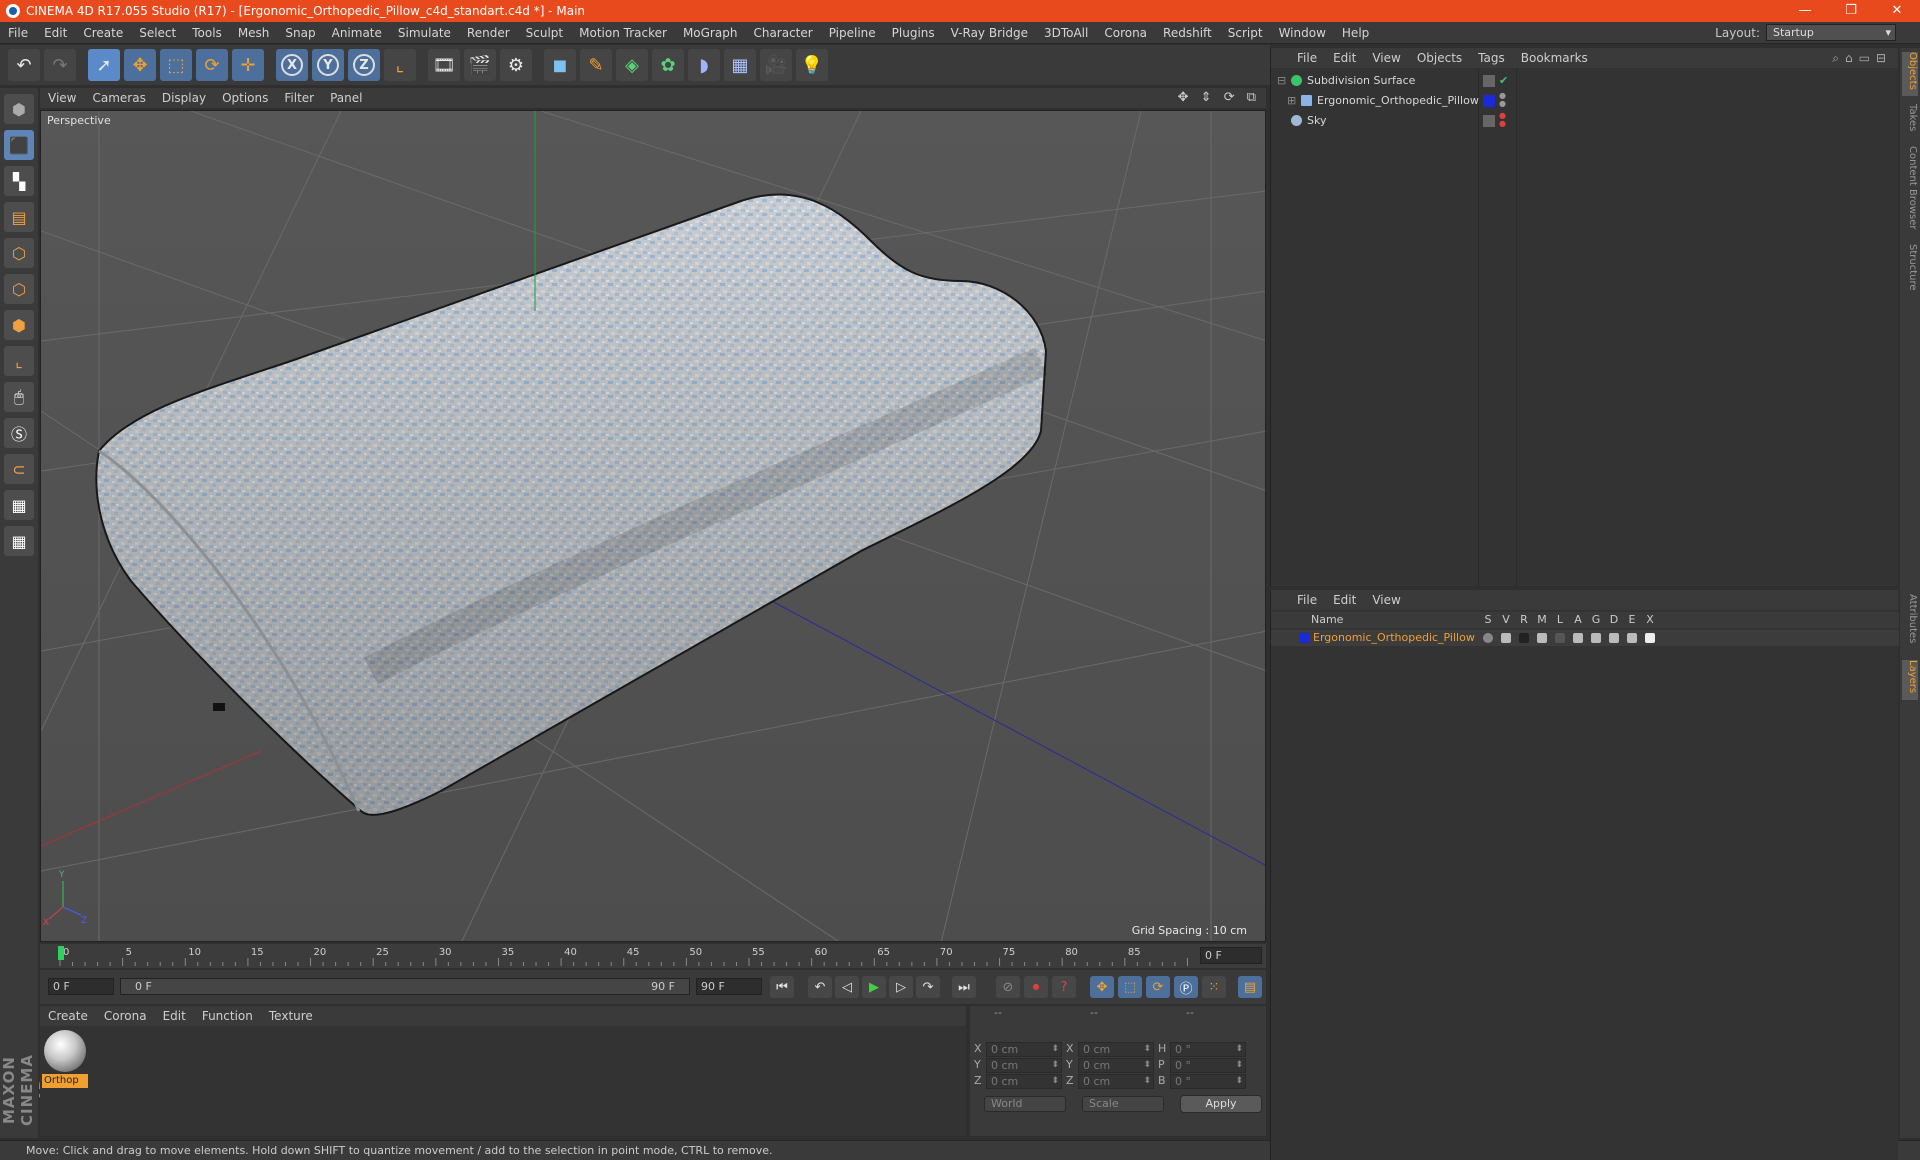  What do you see at coordinates (292, 65) in the screenshot?
I see `x-axis-lock-icon: X` at bounding box center [292, 65].